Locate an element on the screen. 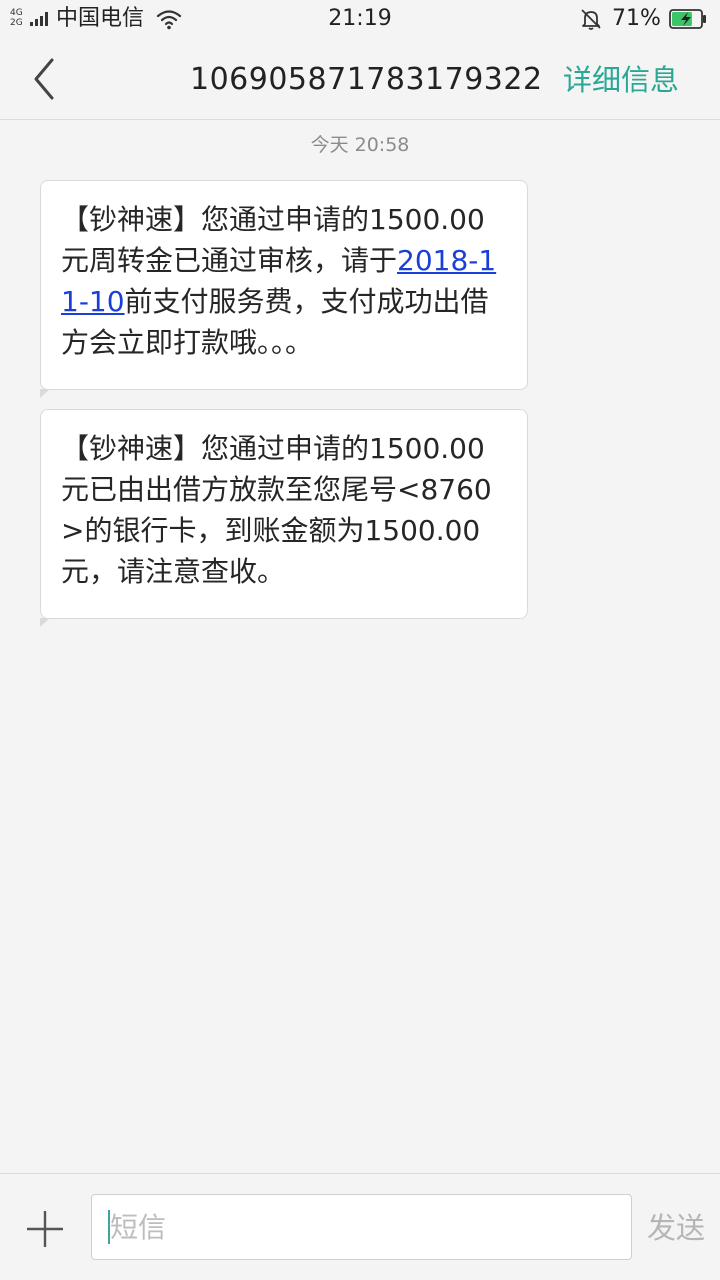  message-input is located at coordinates (361, 1227).